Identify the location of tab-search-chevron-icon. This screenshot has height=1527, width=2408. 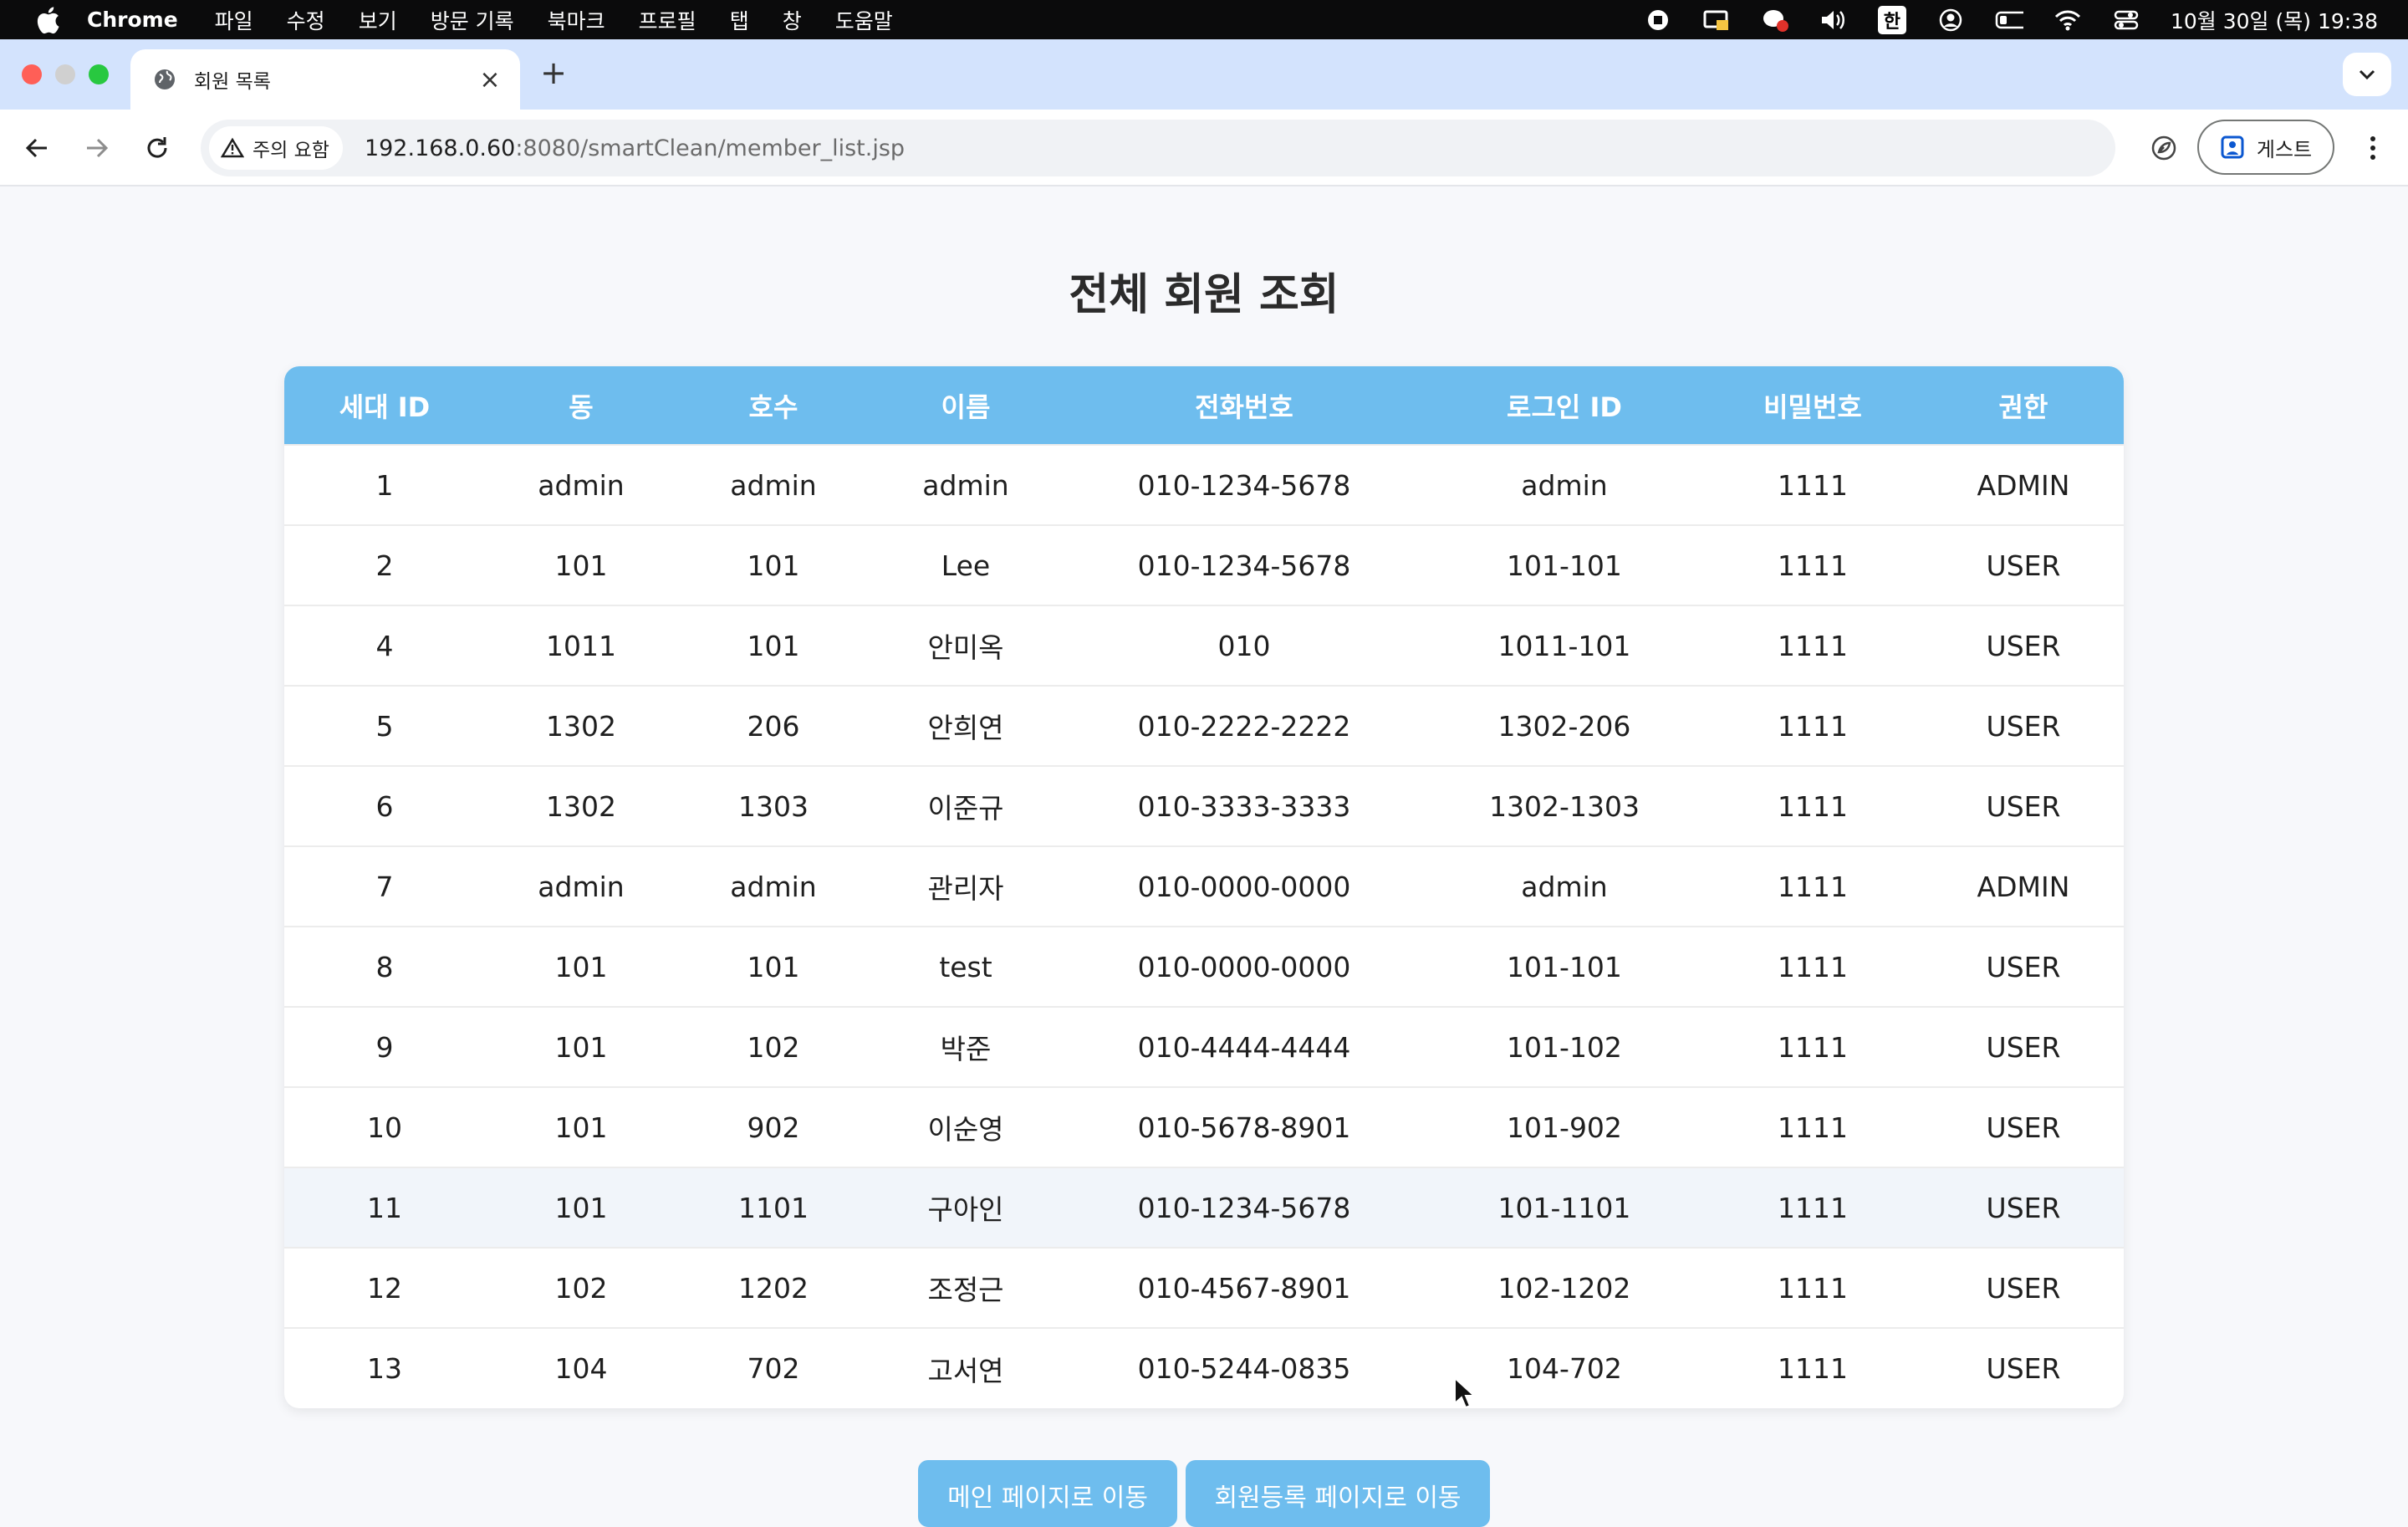
(2367, 74).